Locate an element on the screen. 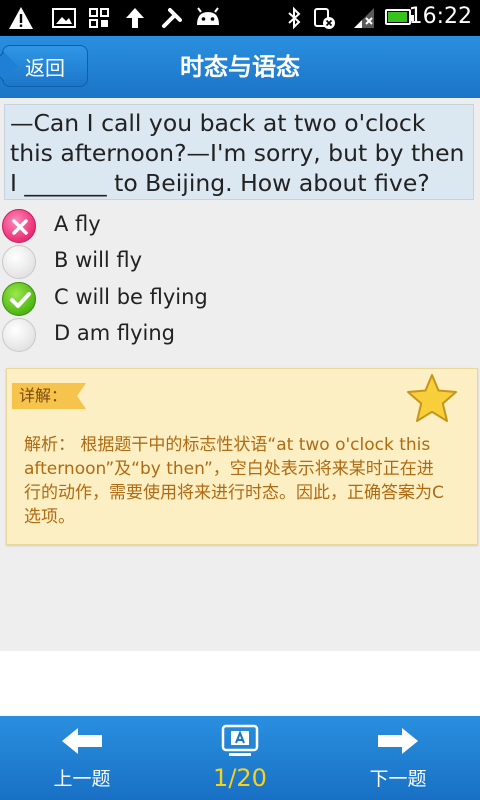 The height and width of the screenshot is (800, 480). explanation-tag: 详解： is located at coordinates (49, 396).